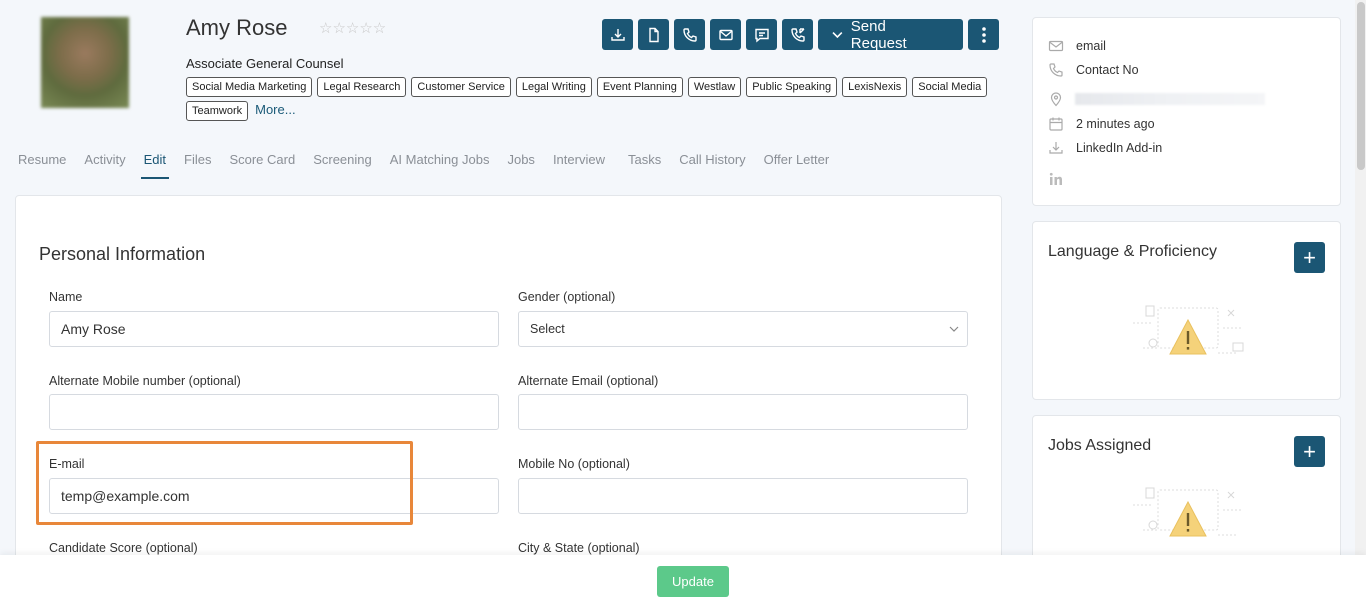 The width and height of the screenshot is (1366, 607). I want to click on add-job-button: +, so click(1309, 451).